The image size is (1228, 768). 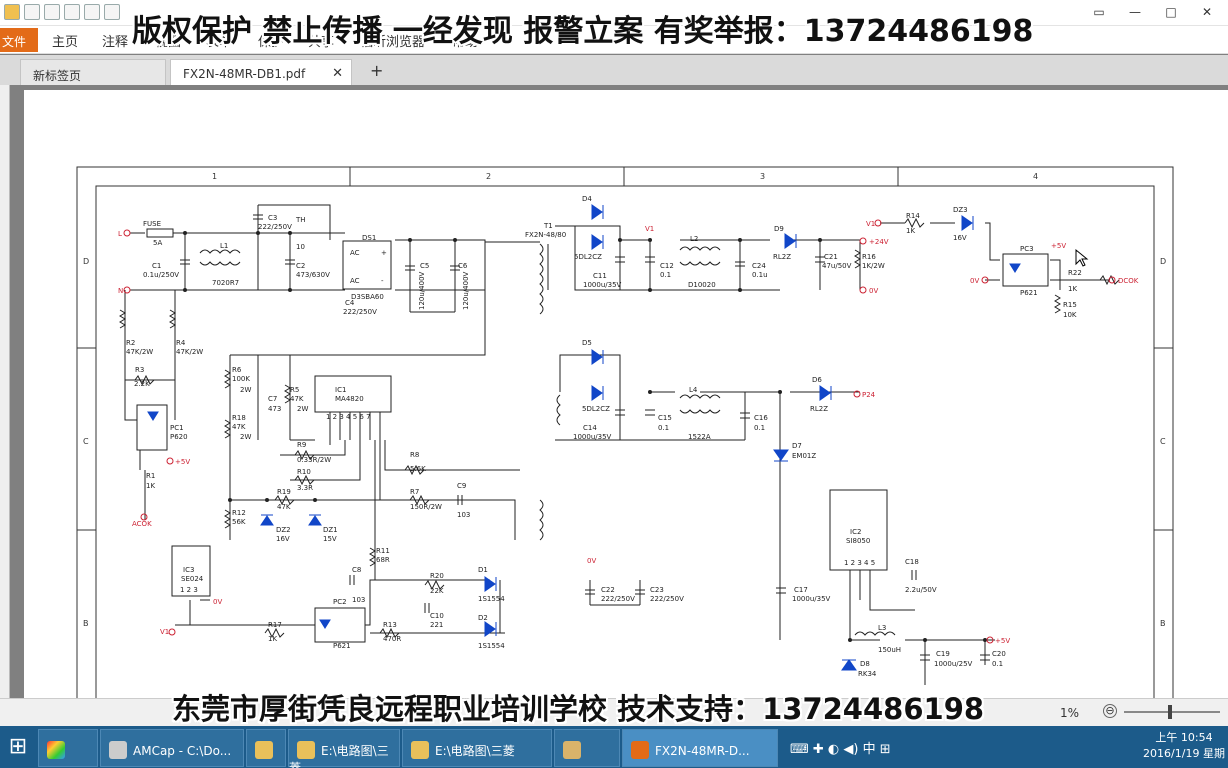 What do you see at coordinates (340, 625) in the screenshot?
I see `opto-PC2` at bounding box center [340, 625].